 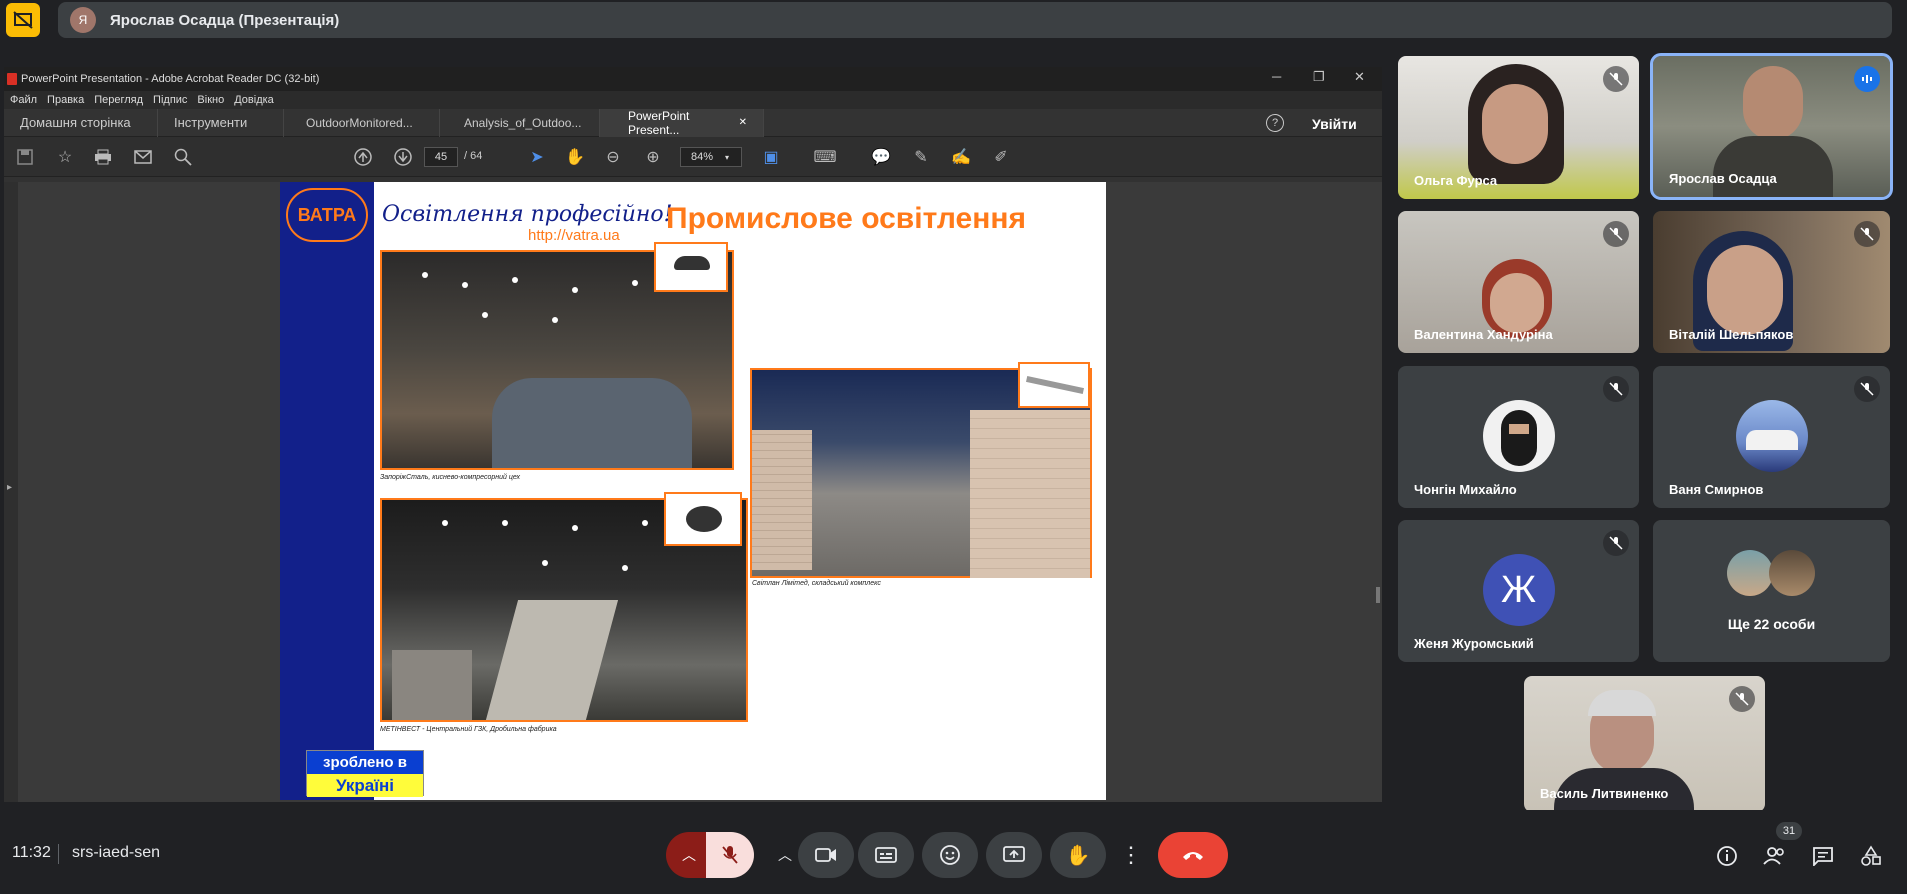 I want to click on next-page-icon, so click(x=403, y=157).